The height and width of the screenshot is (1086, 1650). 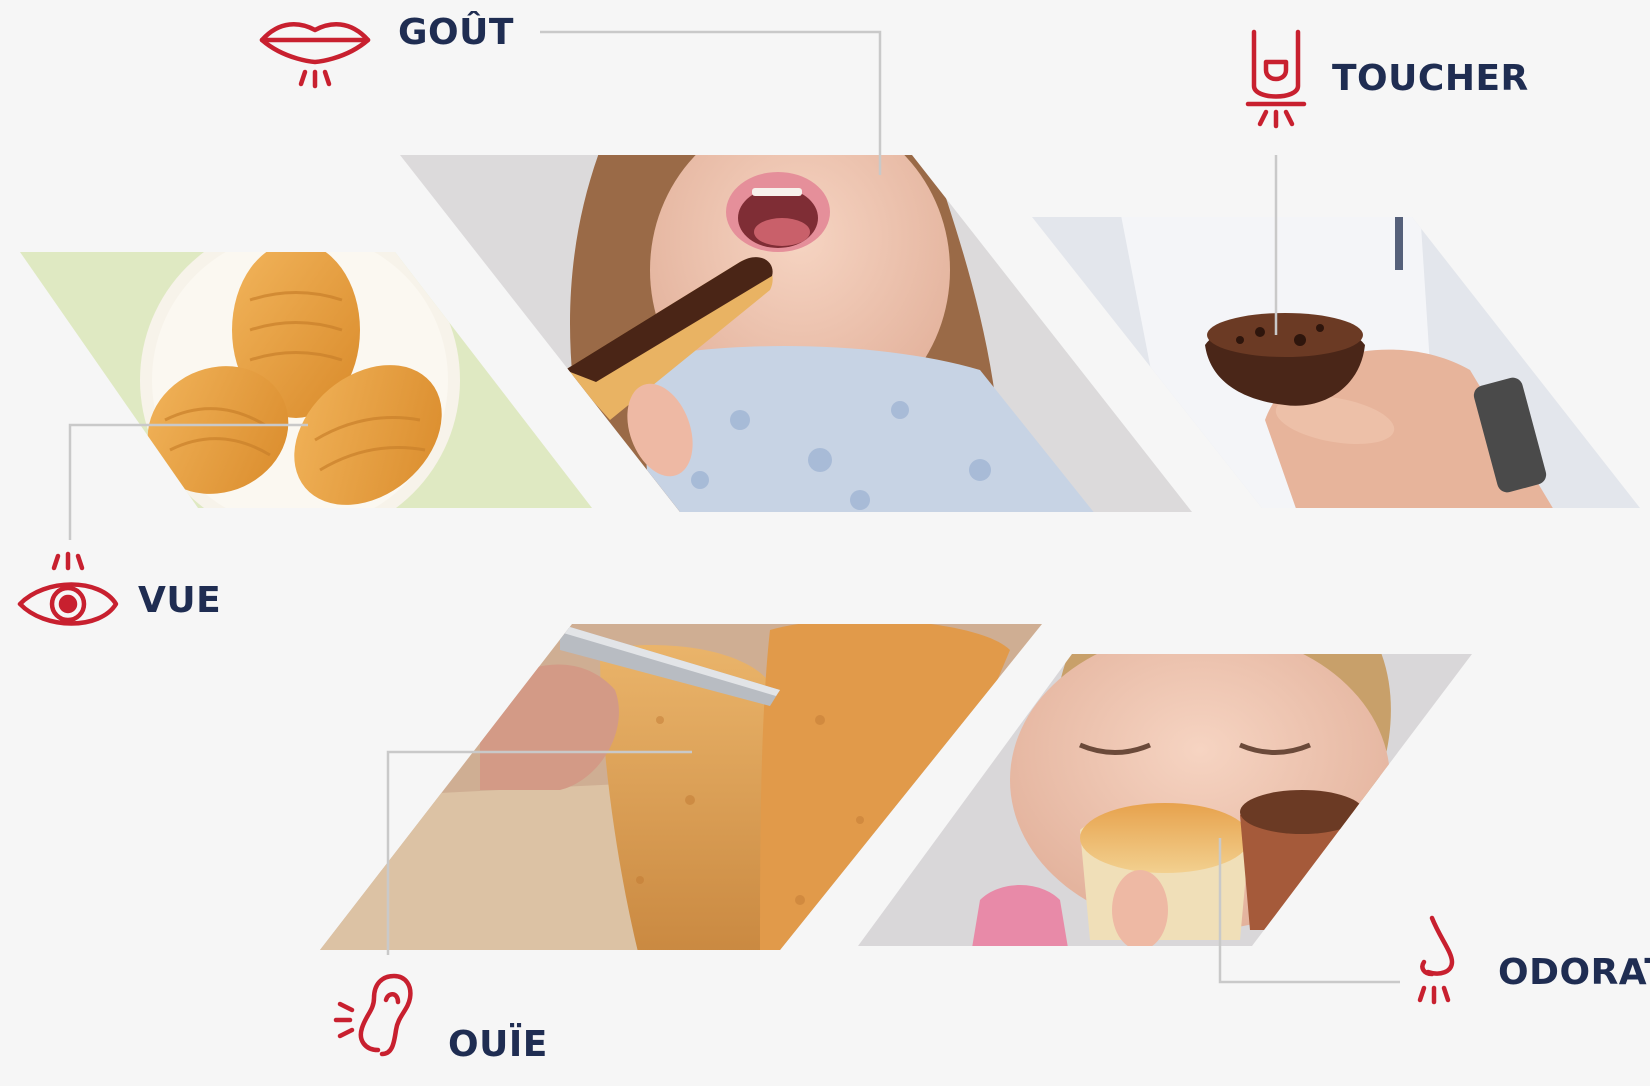 I want to click on finger-touch-icon, so click(x=1276, y=79).